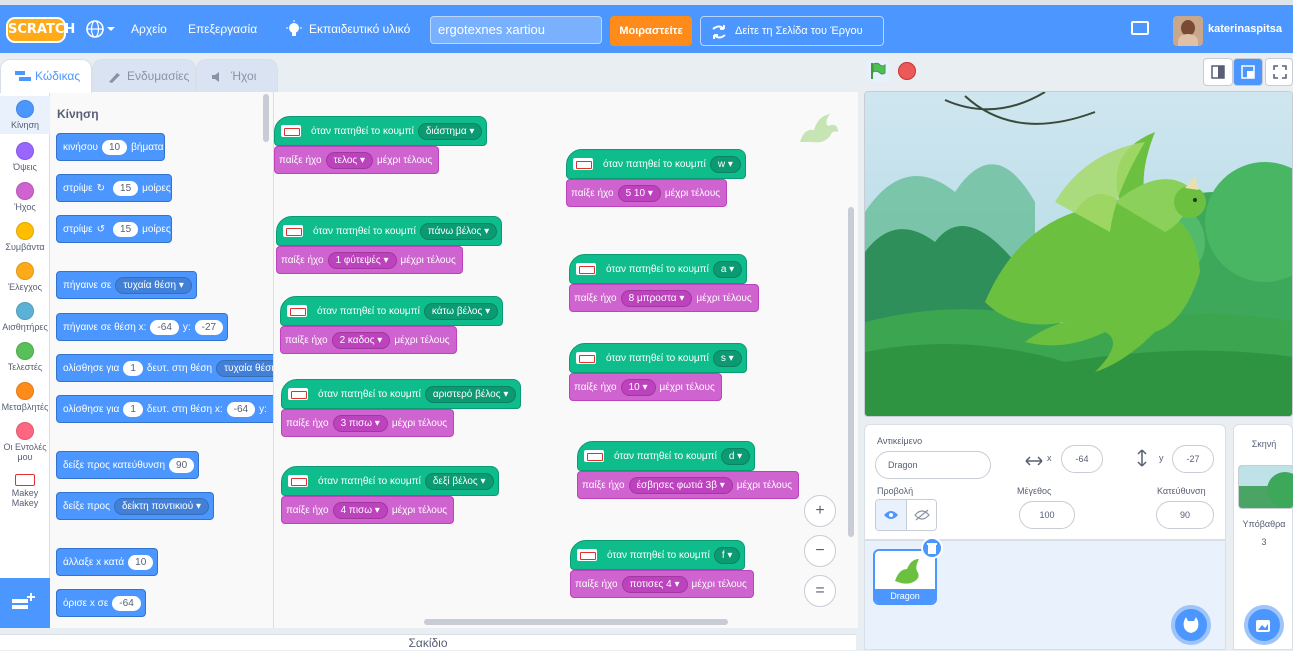 The image size is (1293, 651). What do you see at coordinates (164, 409) in the screenshot?
I see `glide-xy-block: ολίσθησε για 1 δευτ. στη θέση x: -64 y:` at bounding box center [164, 409].